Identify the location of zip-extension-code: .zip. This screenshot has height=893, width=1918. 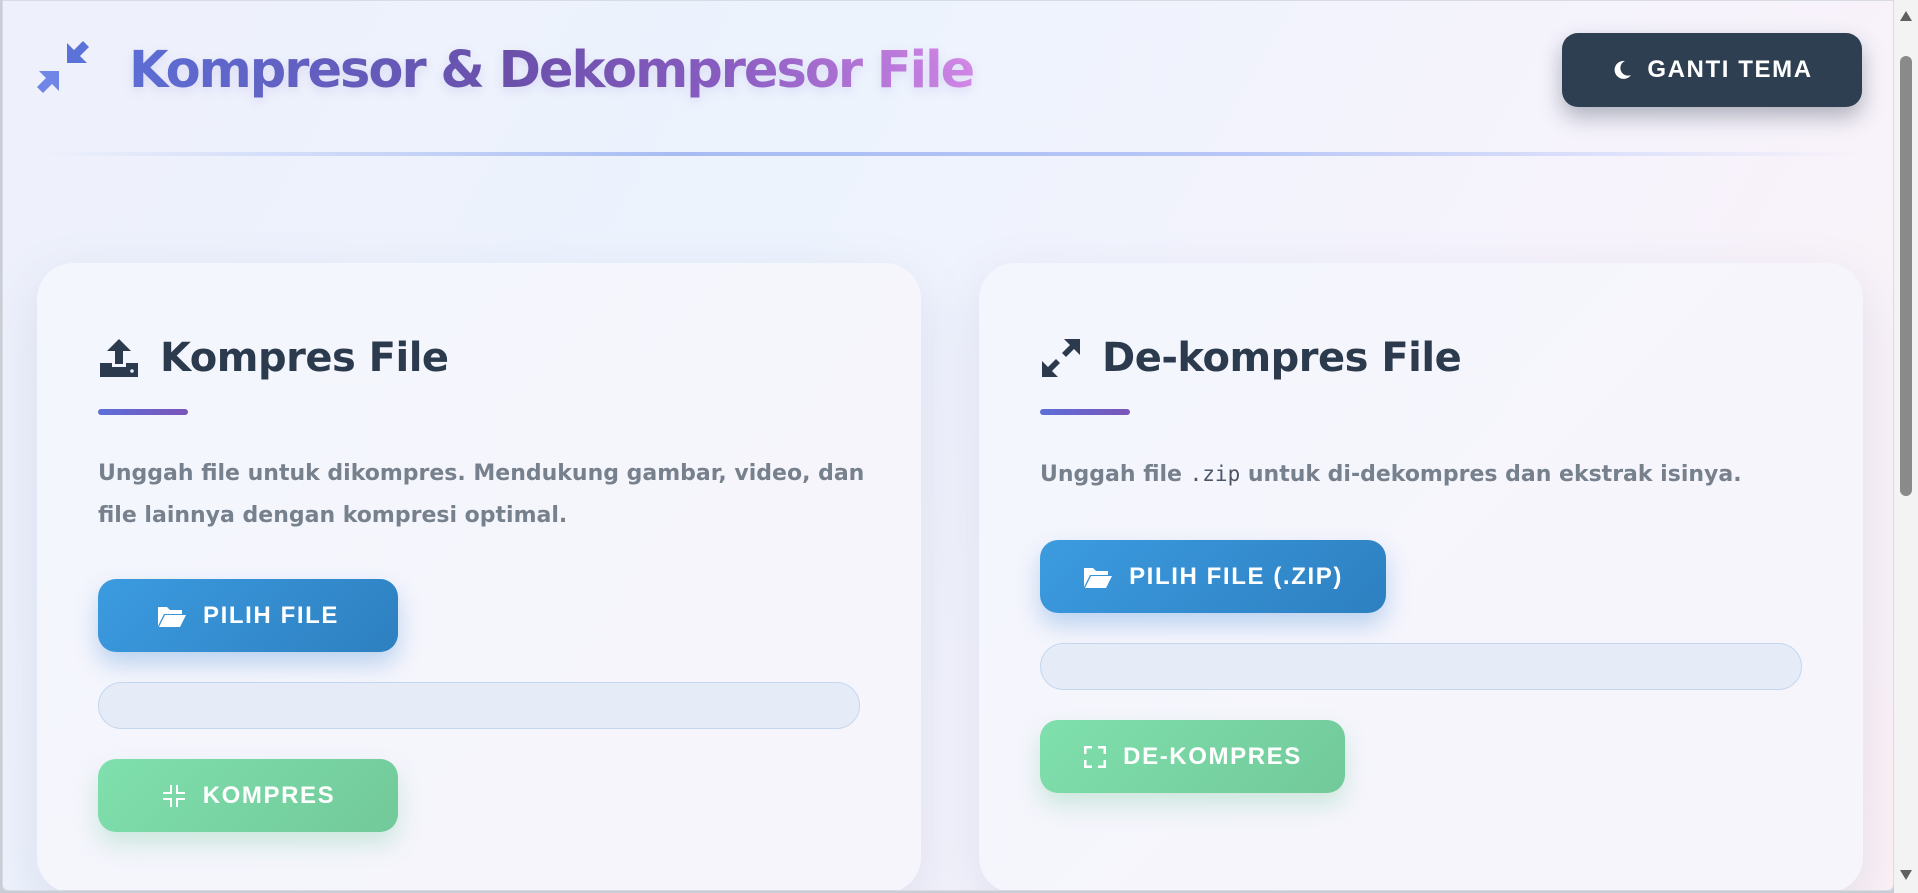
(1215, 474).